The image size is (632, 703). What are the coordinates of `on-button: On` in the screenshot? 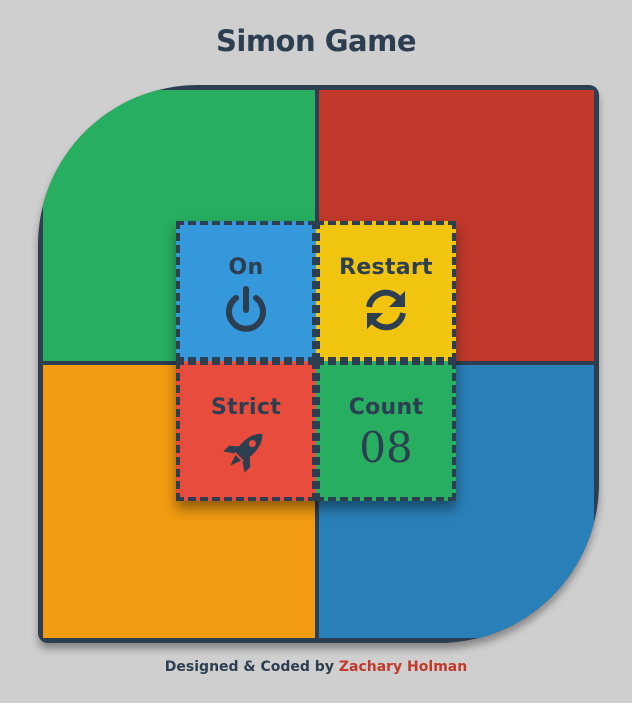 It's located at (246, 291).